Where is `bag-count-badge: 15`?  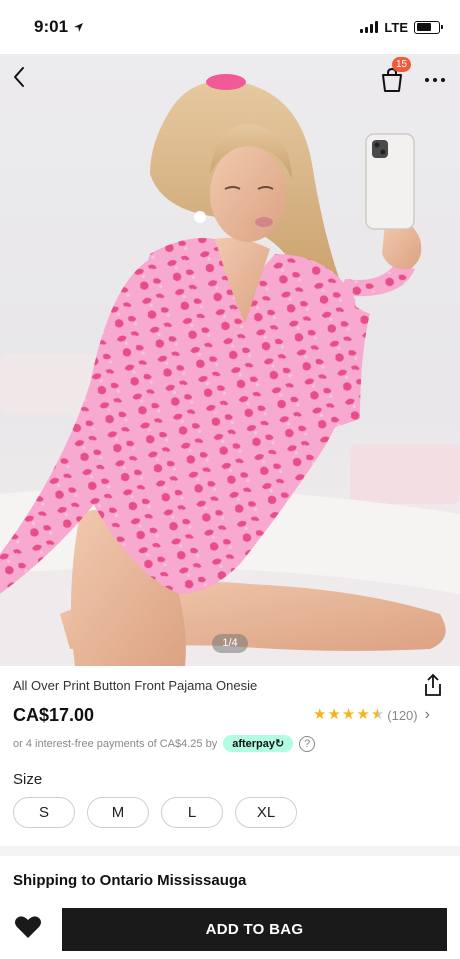 bag-count-badge: 15 is located at coordinates (401, 64).